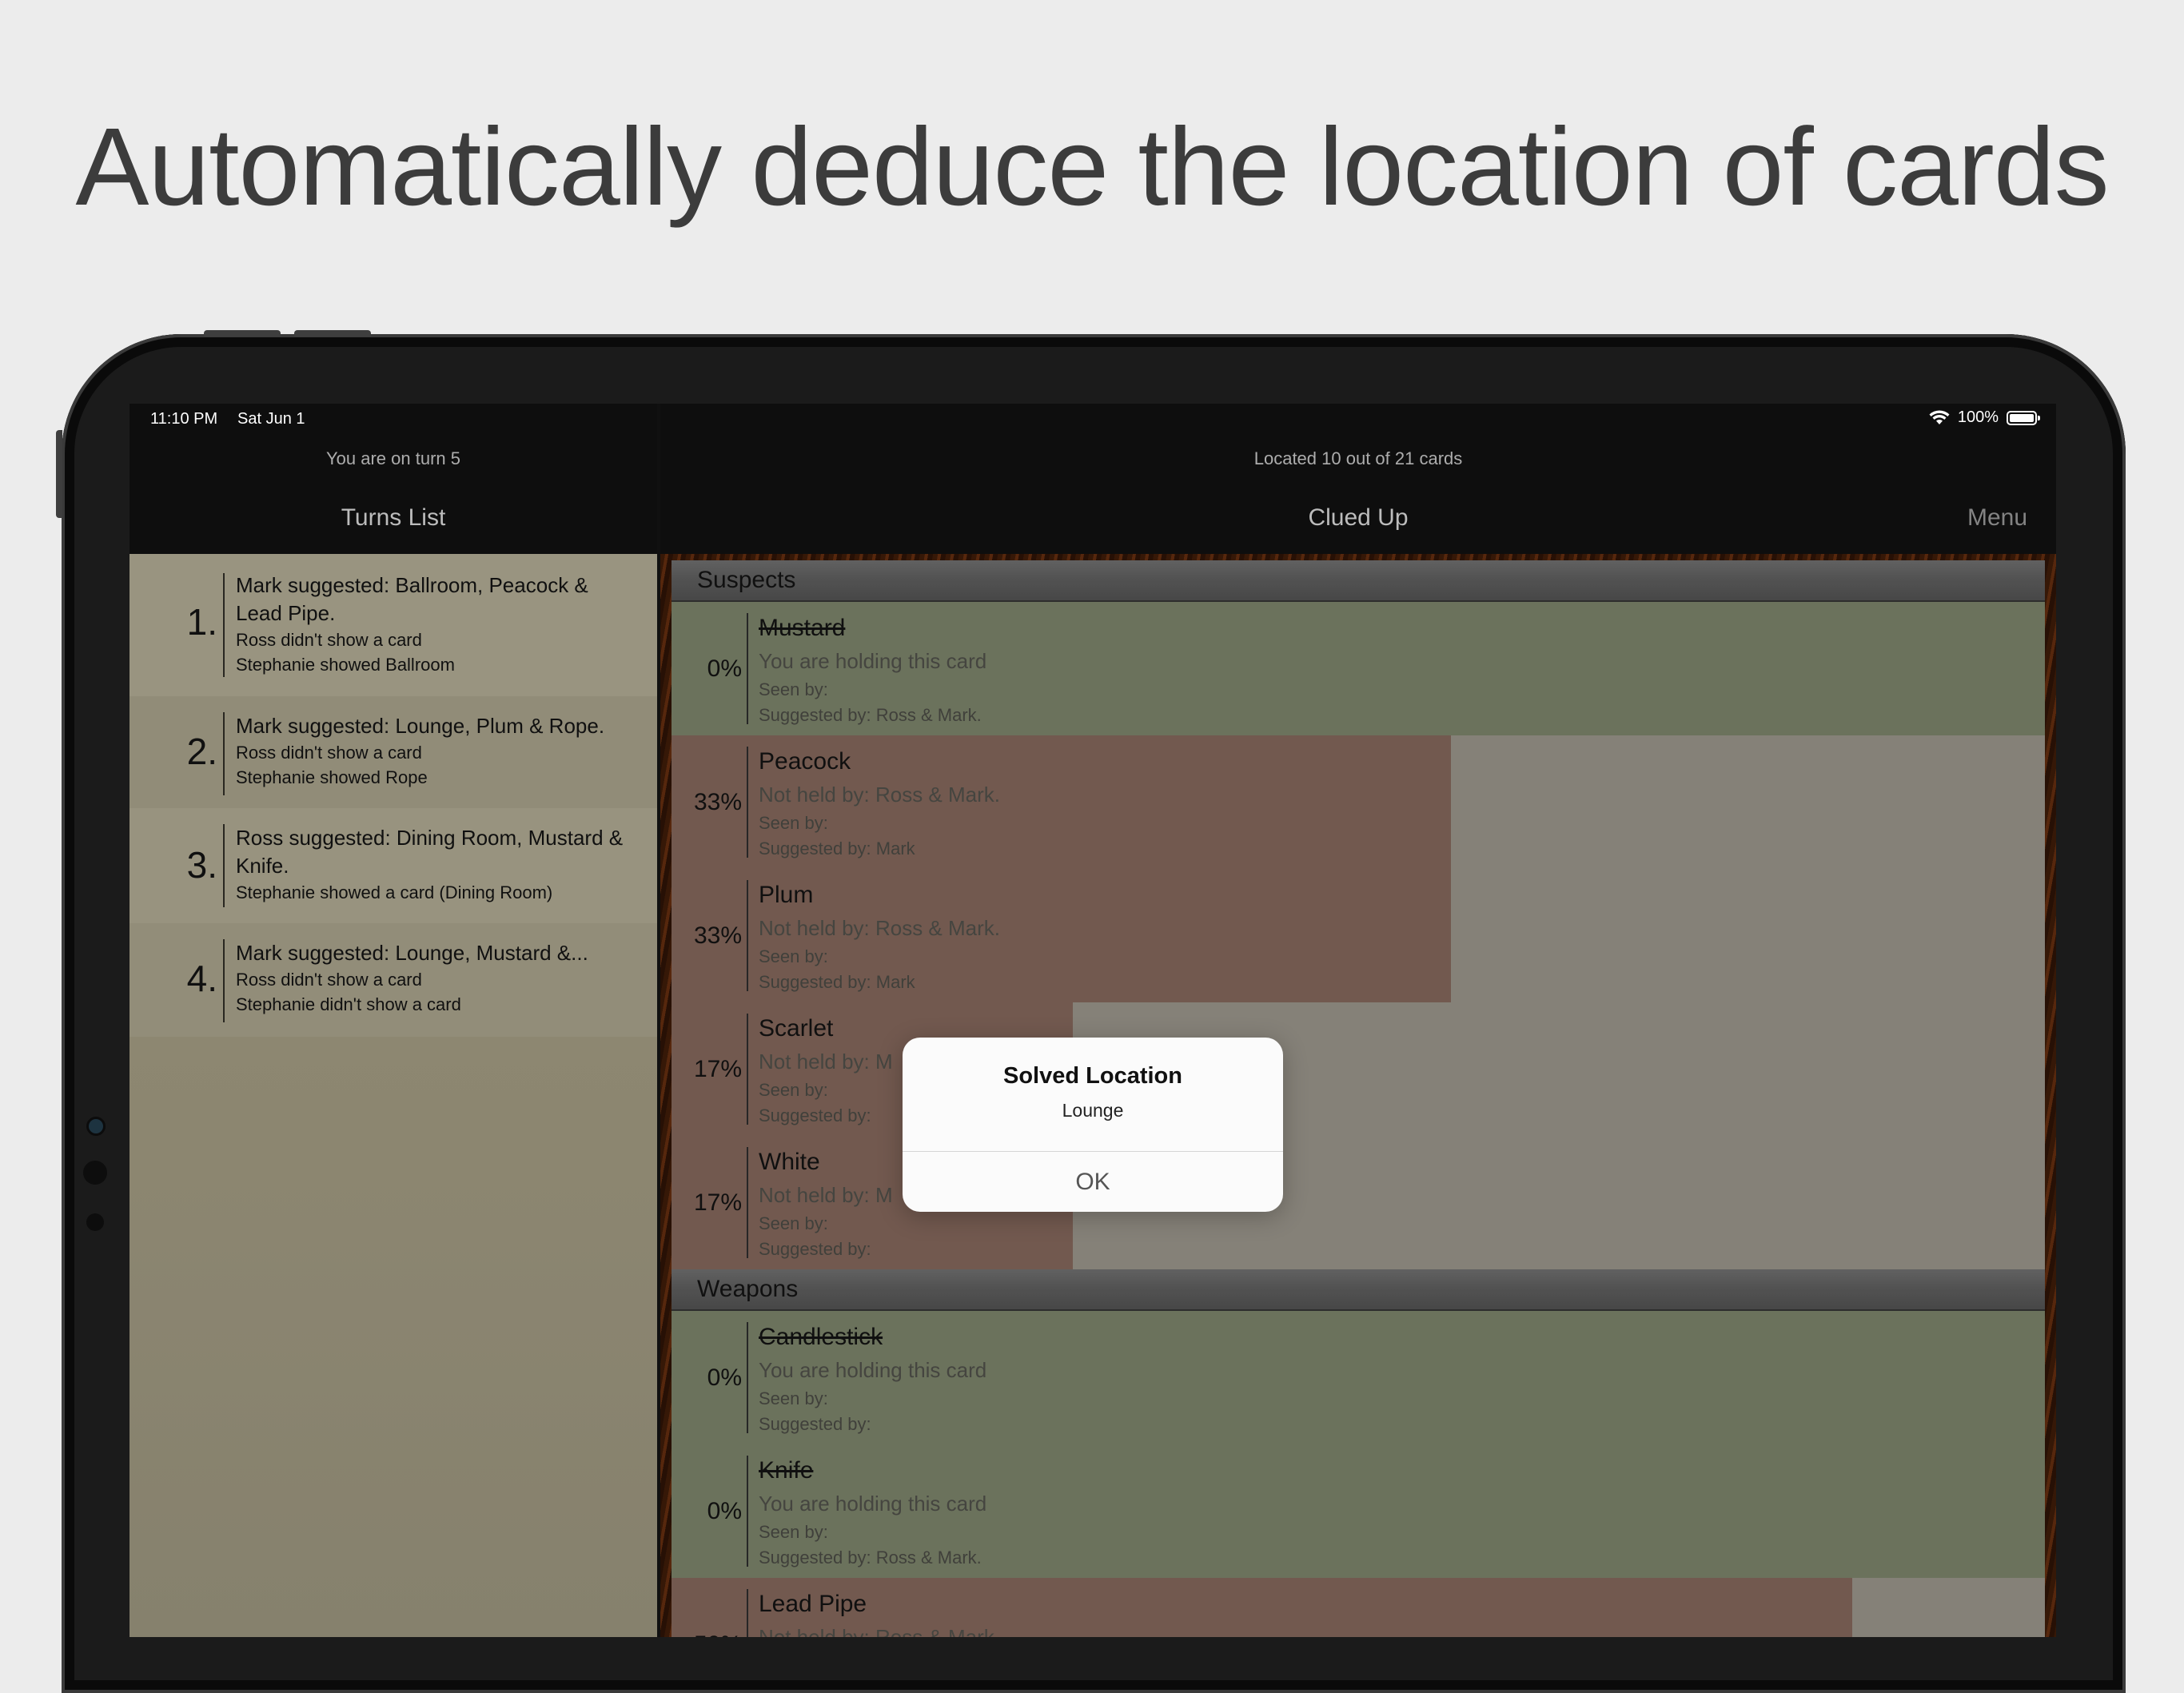 The width and height of the screenshot is (2184, 1693). What do you see at coordinates (184, 419) in the screenshot?
I see `status-time: 11:10 PM` at bounding box center [184, 419].